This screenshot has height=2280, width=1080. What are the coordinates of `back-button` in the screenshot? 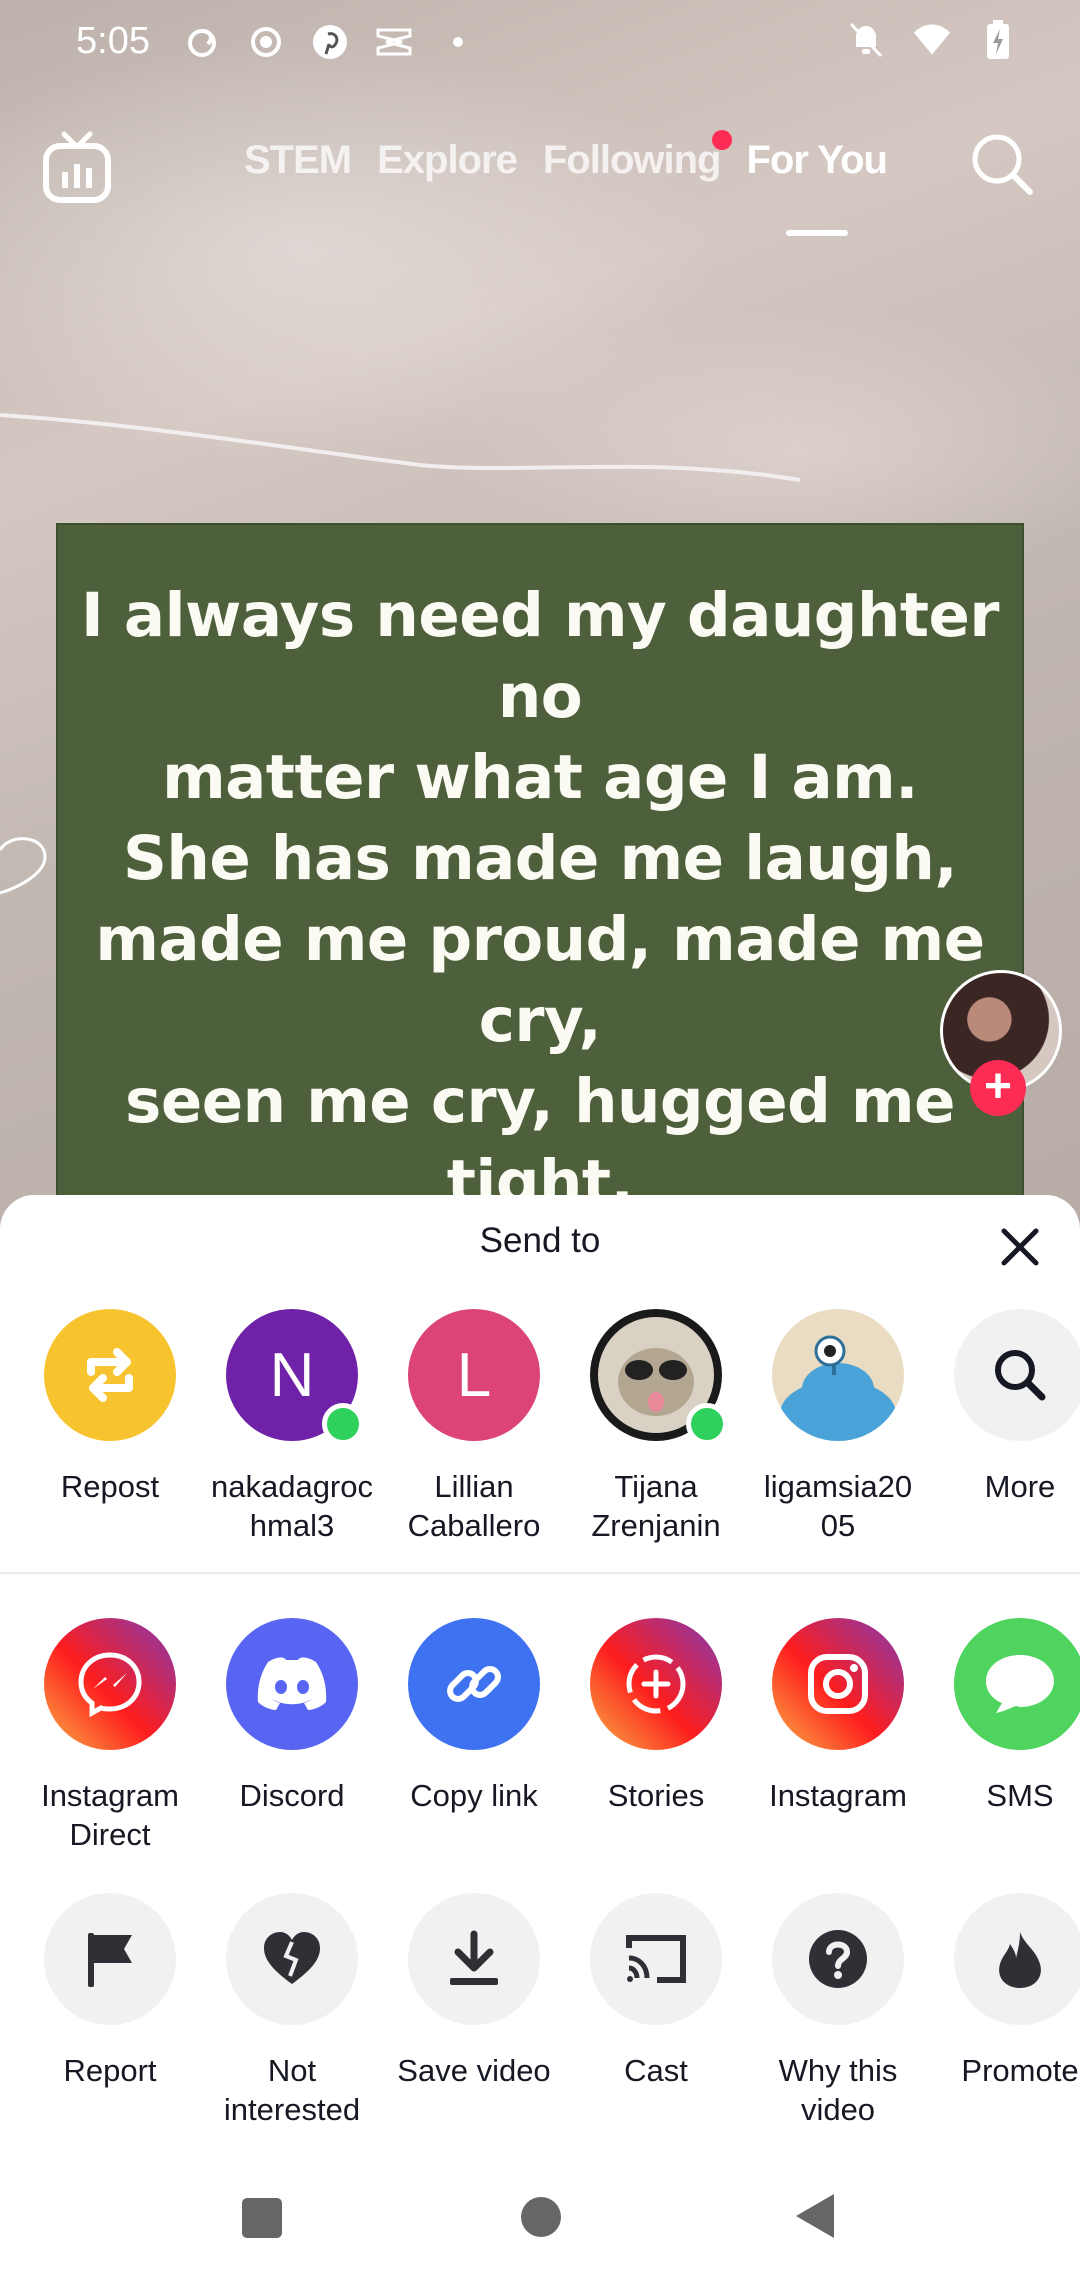 It's located at (815, 2218).